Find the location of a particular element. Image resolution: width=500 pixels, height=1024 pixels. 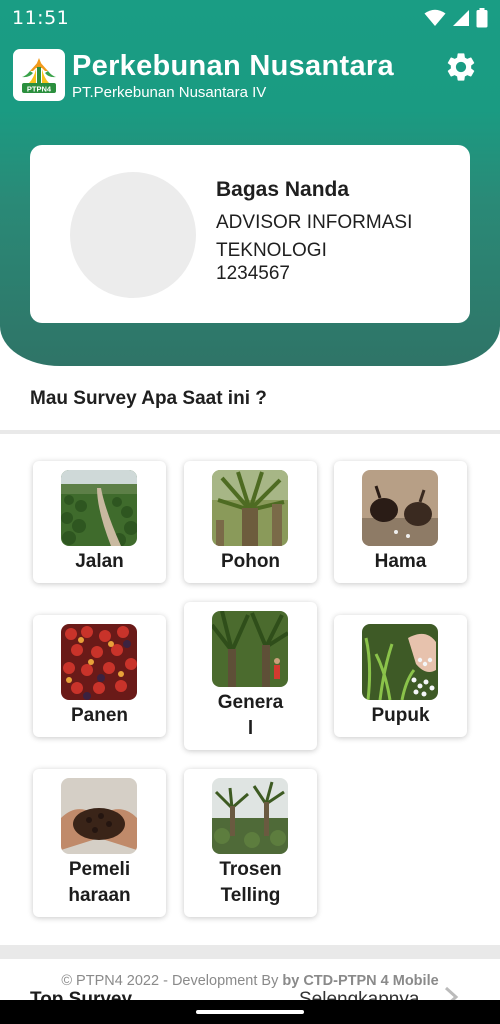

jalan-image is located at coordinates (99, 508).